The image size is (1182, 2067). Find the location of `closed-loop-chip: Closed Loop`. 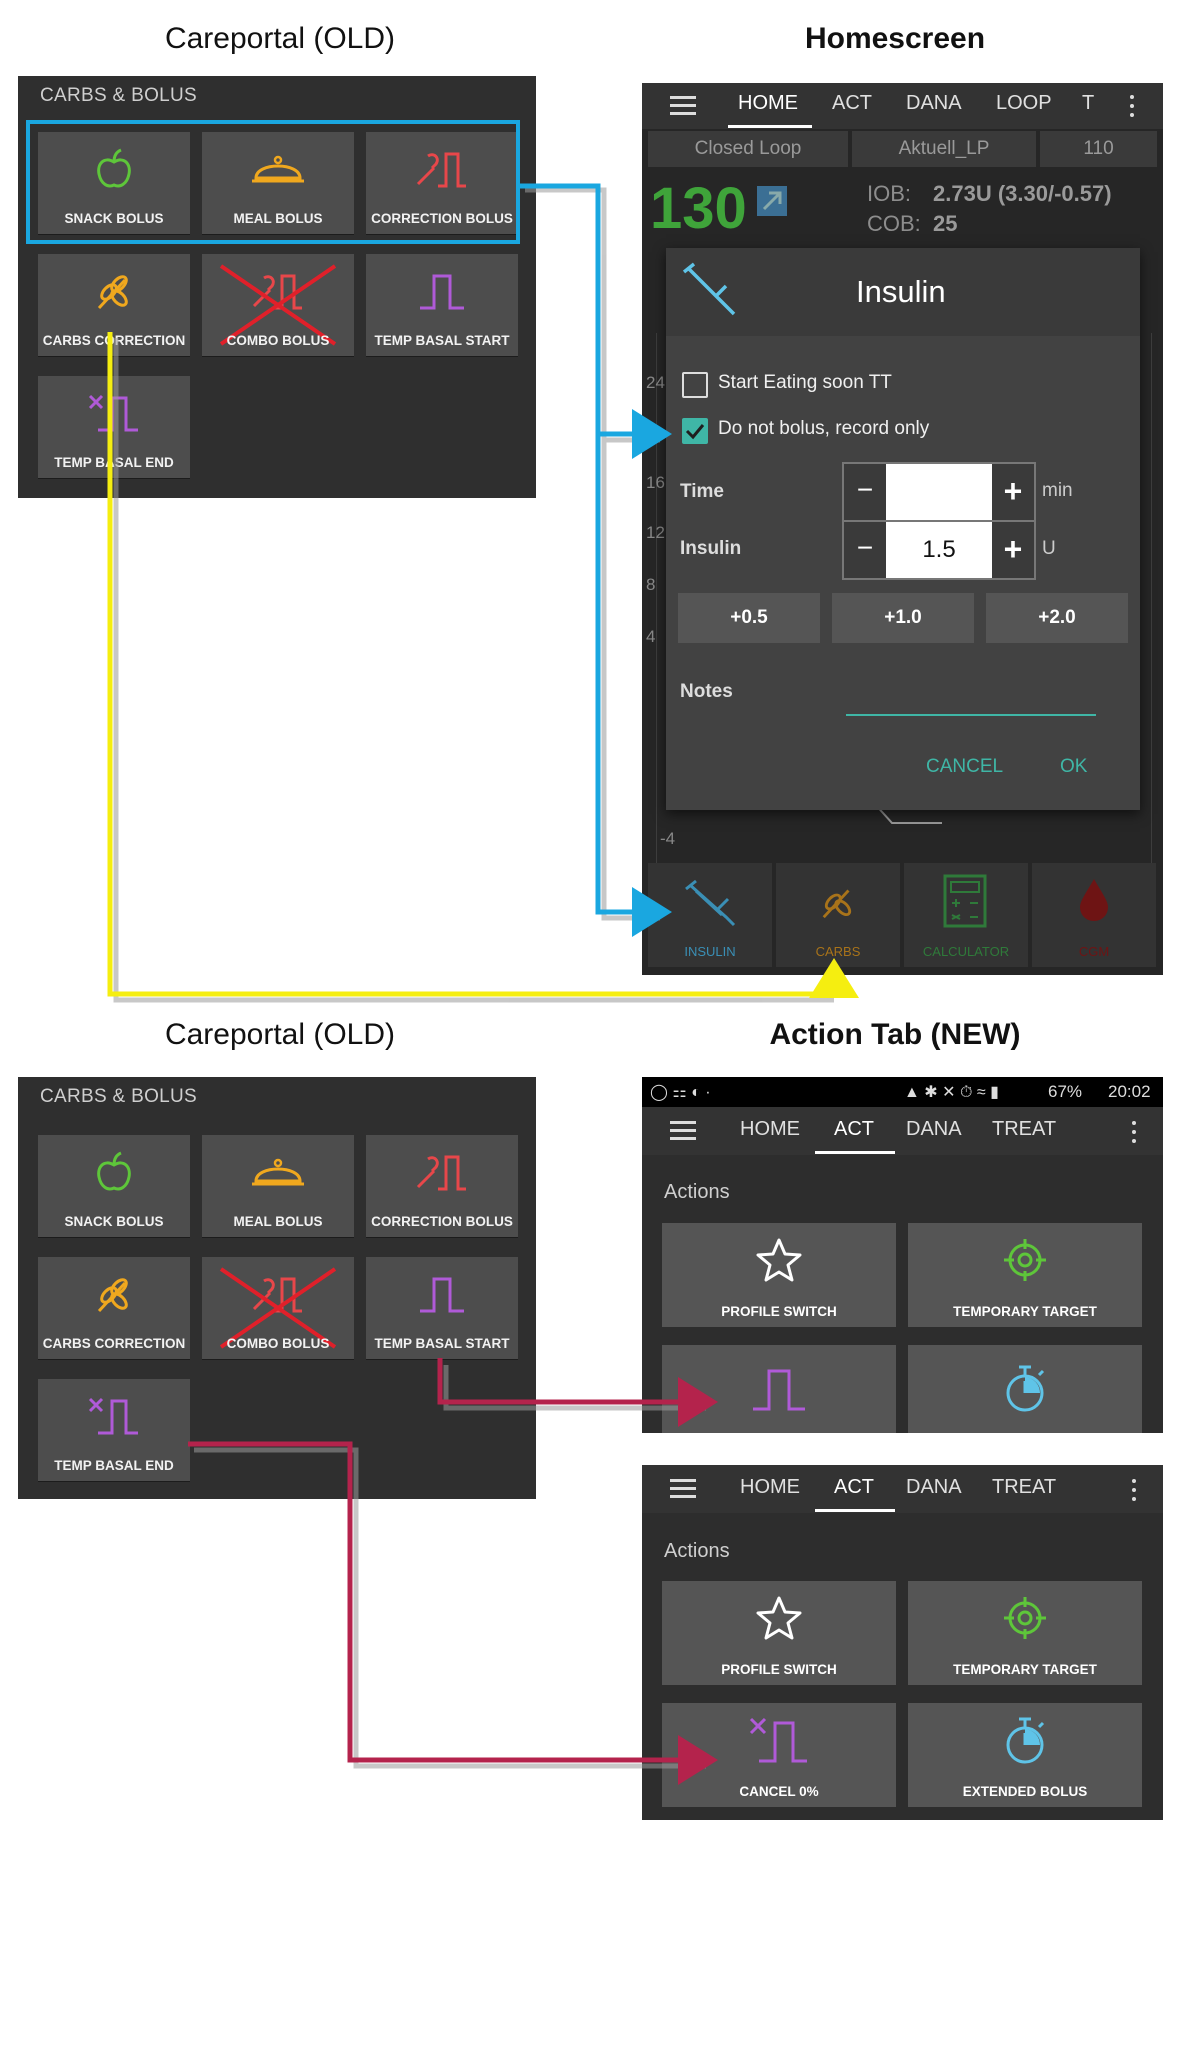

closed-loop-chip: Closed Loop is located at coordinates (748, 149).